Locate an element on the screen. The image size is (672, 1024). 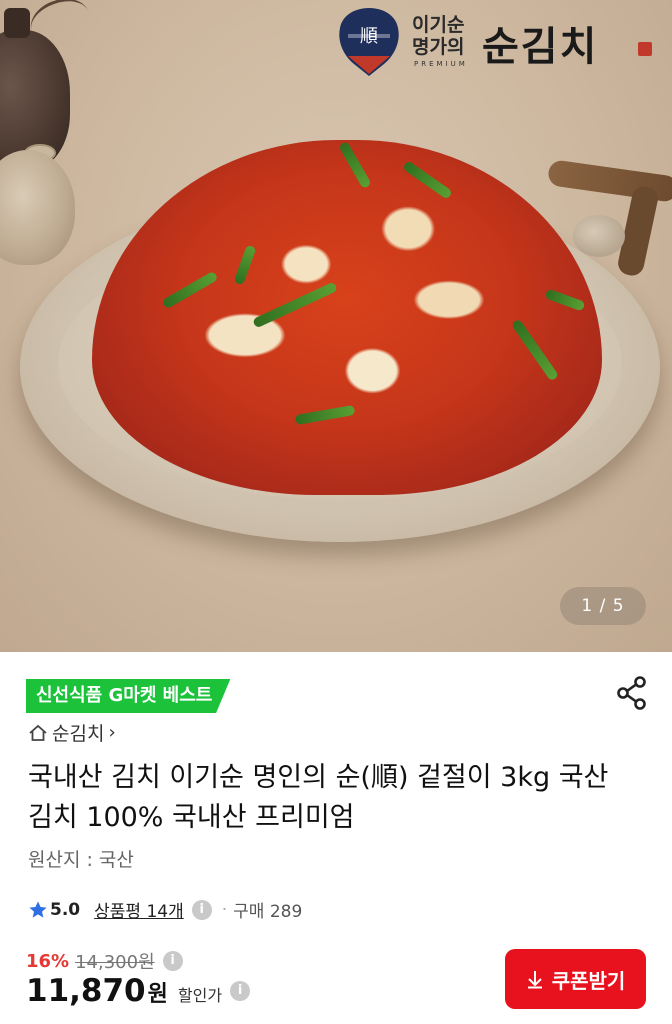
review-count-link: 상품평 14개 is located at coordinates (139, 909).